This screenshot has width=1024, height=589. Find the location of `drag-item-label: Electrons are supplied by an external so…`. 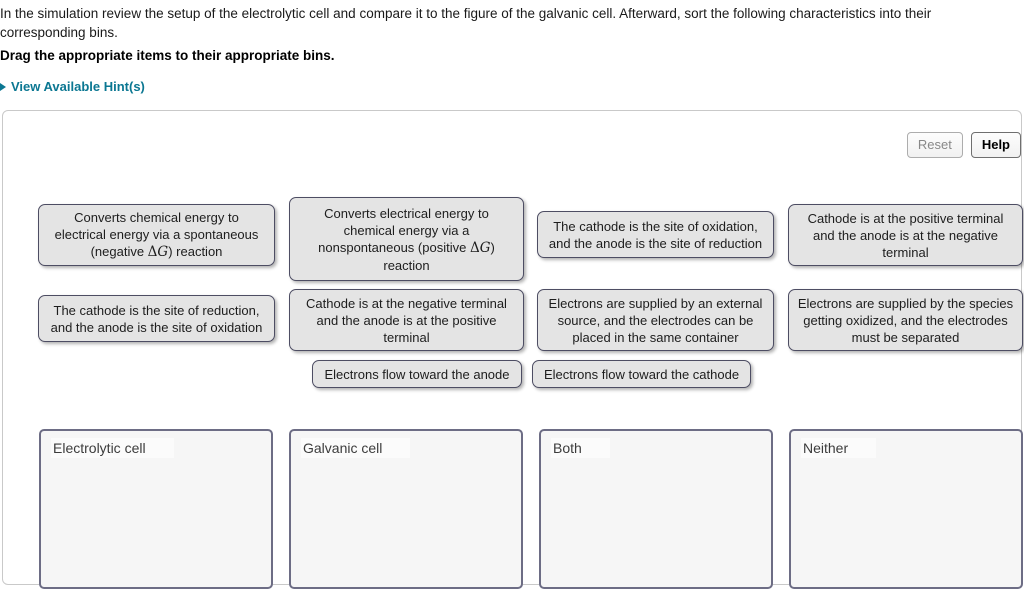

drag-item-label: Electrons are supplied by an external so… is located at coordinates (655, 320).